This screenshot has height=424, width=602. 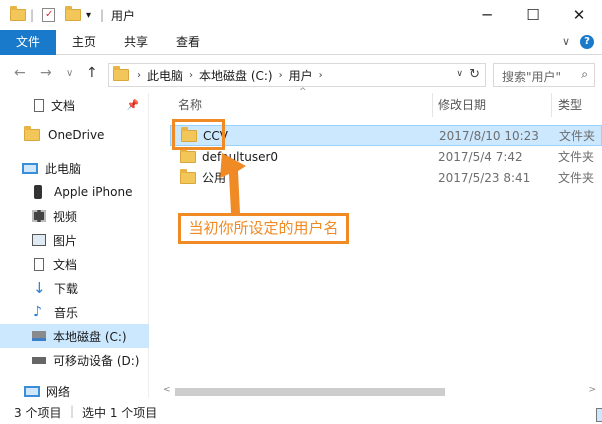 I want to click on file-date: 2017/5/4 7:42, so click(x=480, y=156).